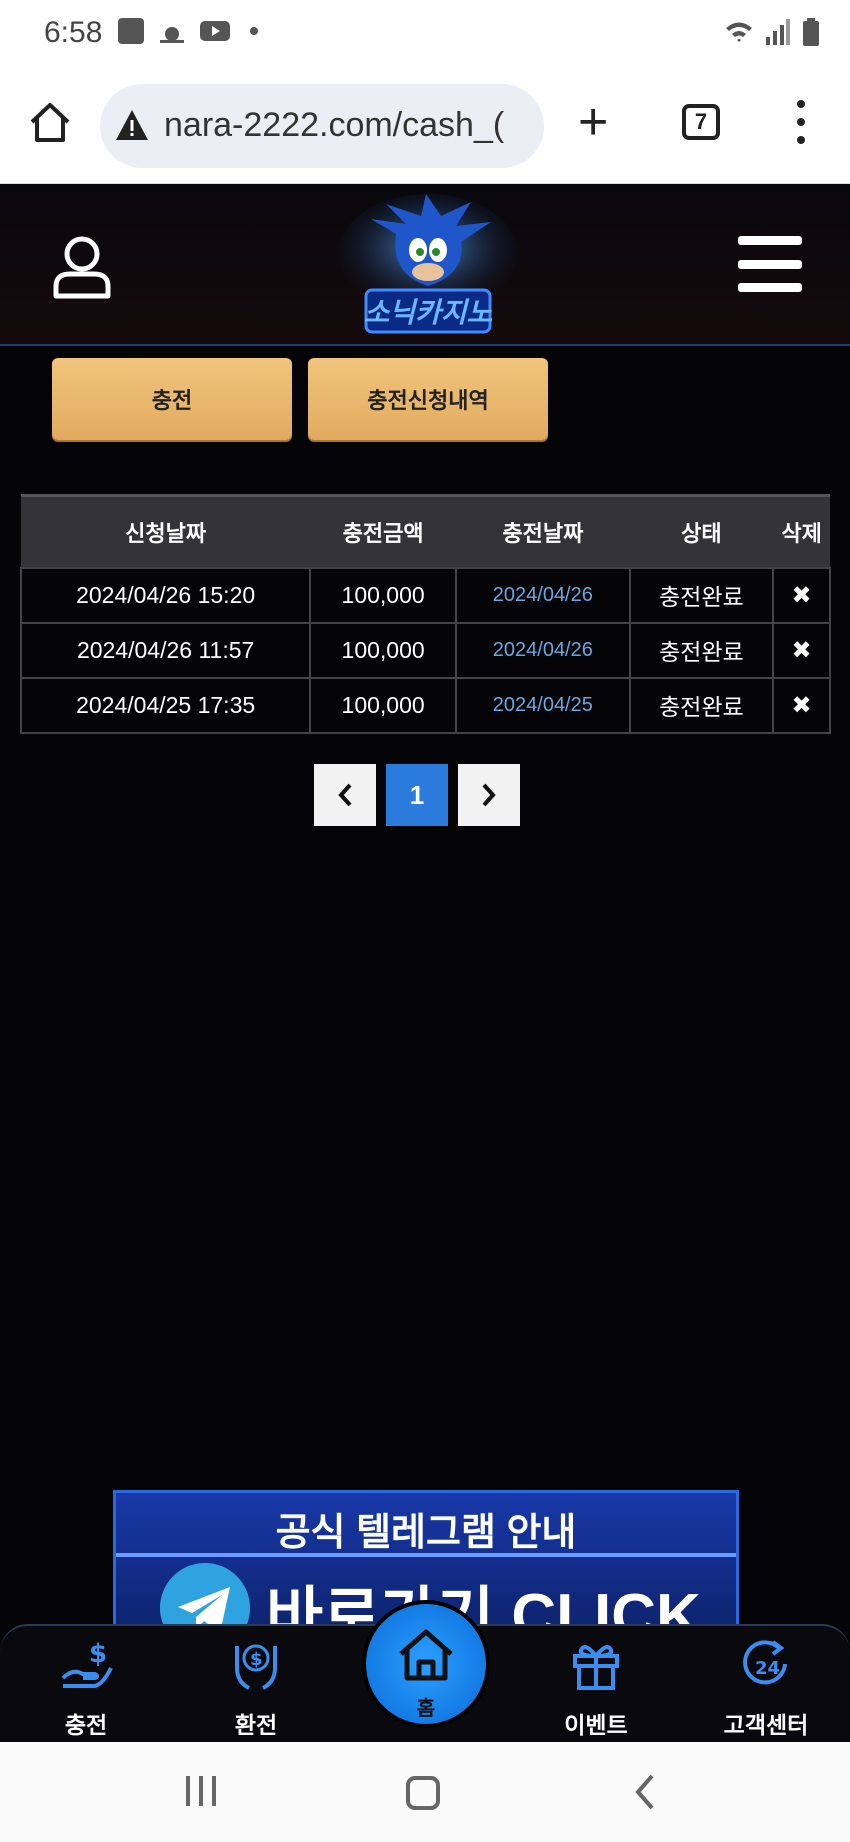 The height and width of the screenshot is (1842, 850). I want to click on support-24-icon: 24, so click(765, 1662).